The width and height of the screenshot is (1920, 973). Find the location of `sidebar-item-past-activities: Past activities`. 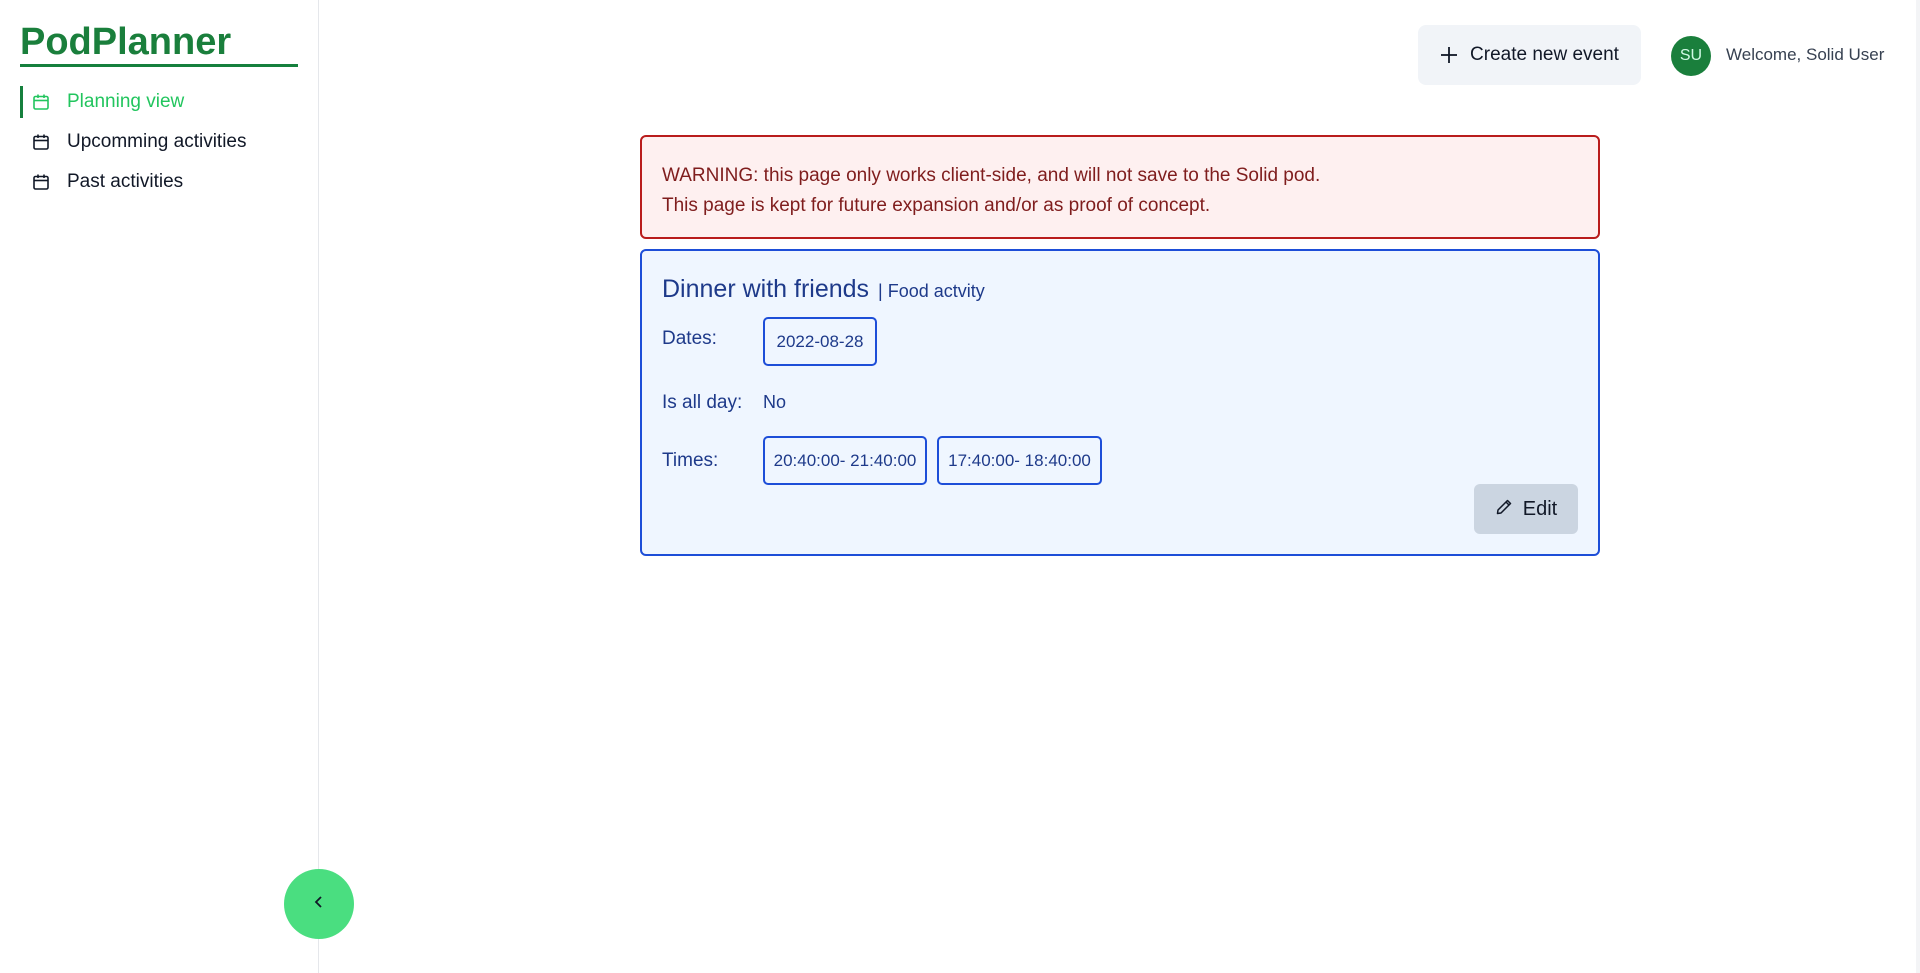

sidebar-item-past-activities: Past activities is located at coordinates (160, 182).